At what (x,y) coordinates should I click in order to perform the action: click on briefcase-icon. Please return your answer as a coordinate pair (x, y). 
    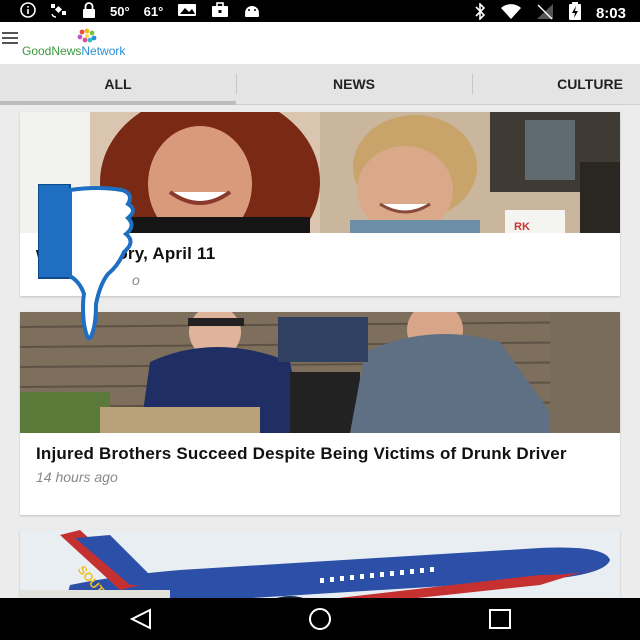
    Looking at the image, I should click on (220, 11).